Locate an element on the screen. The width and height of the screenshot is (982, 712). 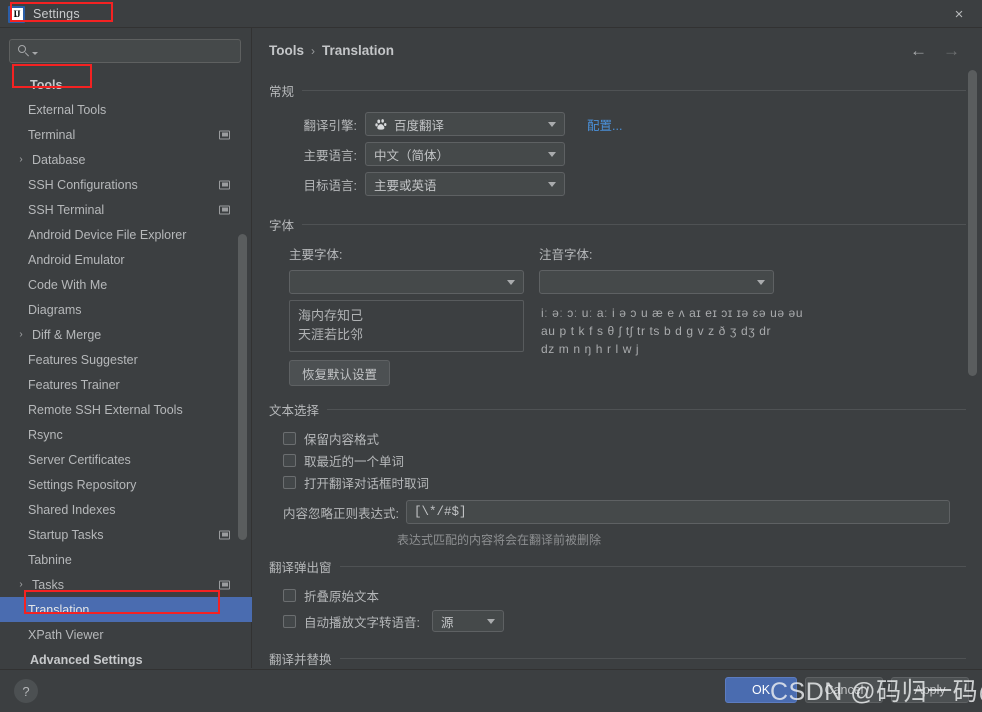
fold-original-text-checkbox is located at coordinates (289, 595).